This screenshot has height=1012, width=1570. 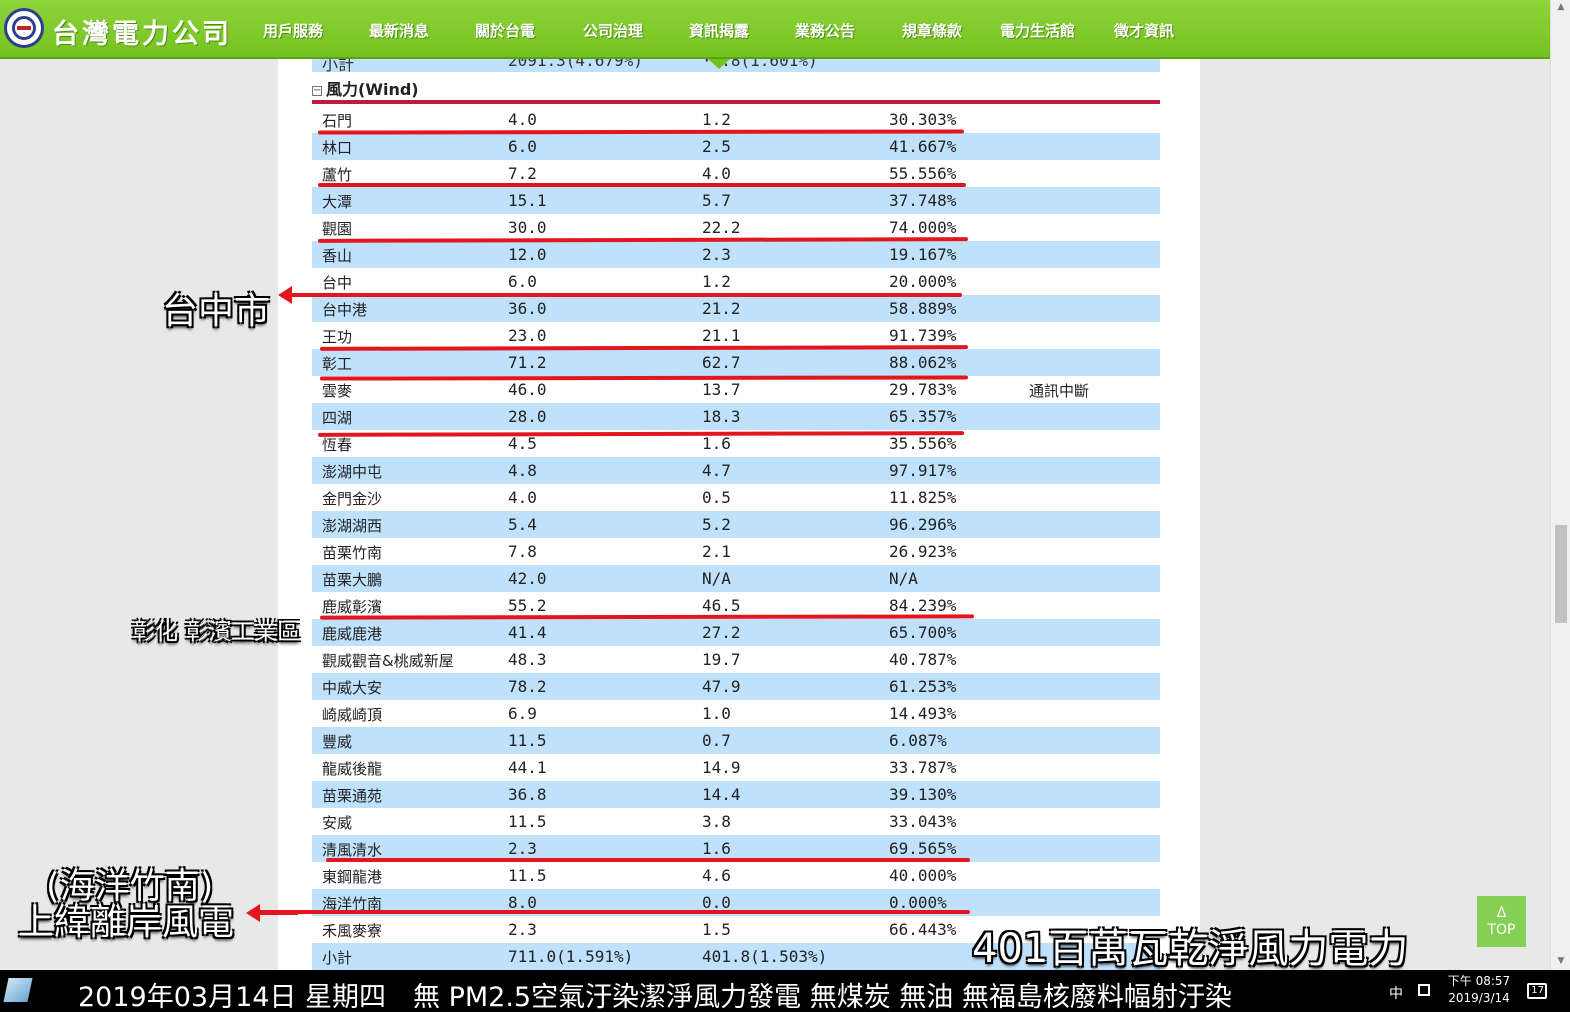 I want to click on back-to-top-button: Δ TOP, so click(x=1501, y=921).